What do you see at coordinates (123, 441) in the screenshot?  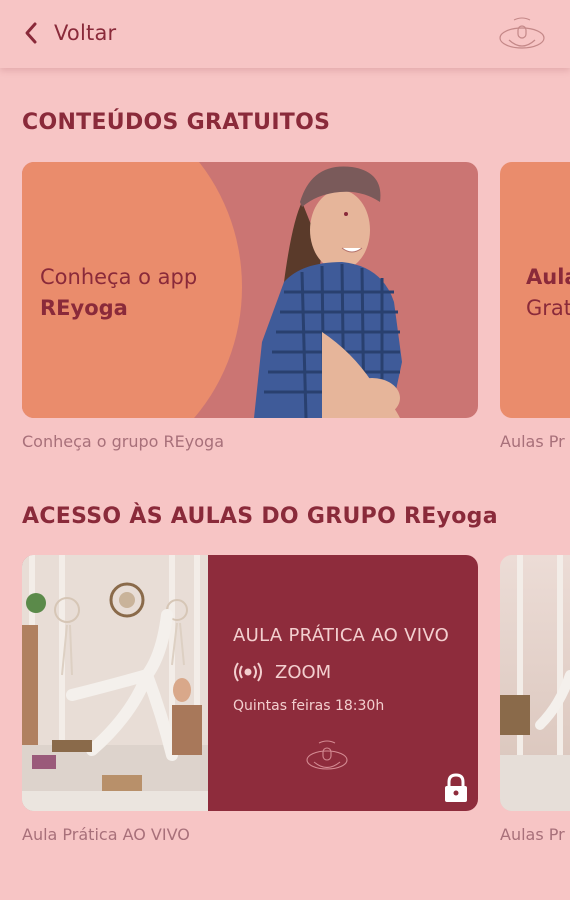 I see `card-app-intro-caption: Conheça o grupo REyoga` at bounding box center [123, 441].